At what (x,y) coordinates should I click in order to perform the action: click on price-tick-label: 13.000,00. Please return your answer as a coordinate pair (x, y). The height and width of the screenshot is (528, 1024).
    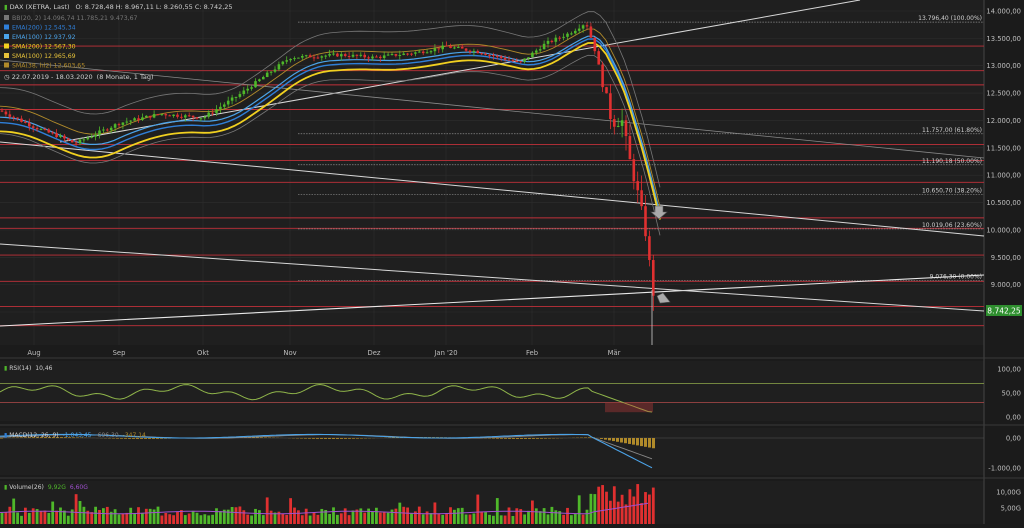
    Looking at the image, I should click on (1003, 66).